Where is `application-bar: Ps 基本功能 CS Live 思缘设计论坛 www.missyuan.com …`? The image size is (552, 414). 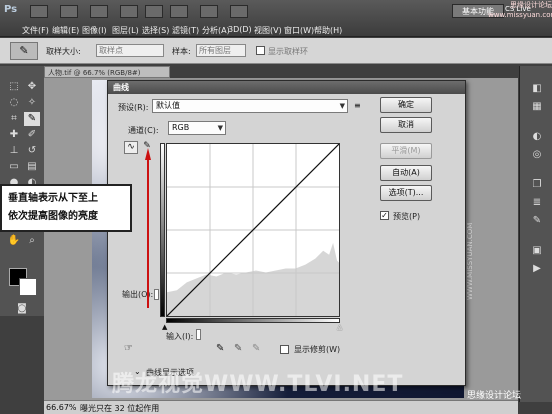 application-bar: Ps 基本功能 CS Live 思缘设计论坛 www.missyuan.com … is located at coordinates (276, 18).